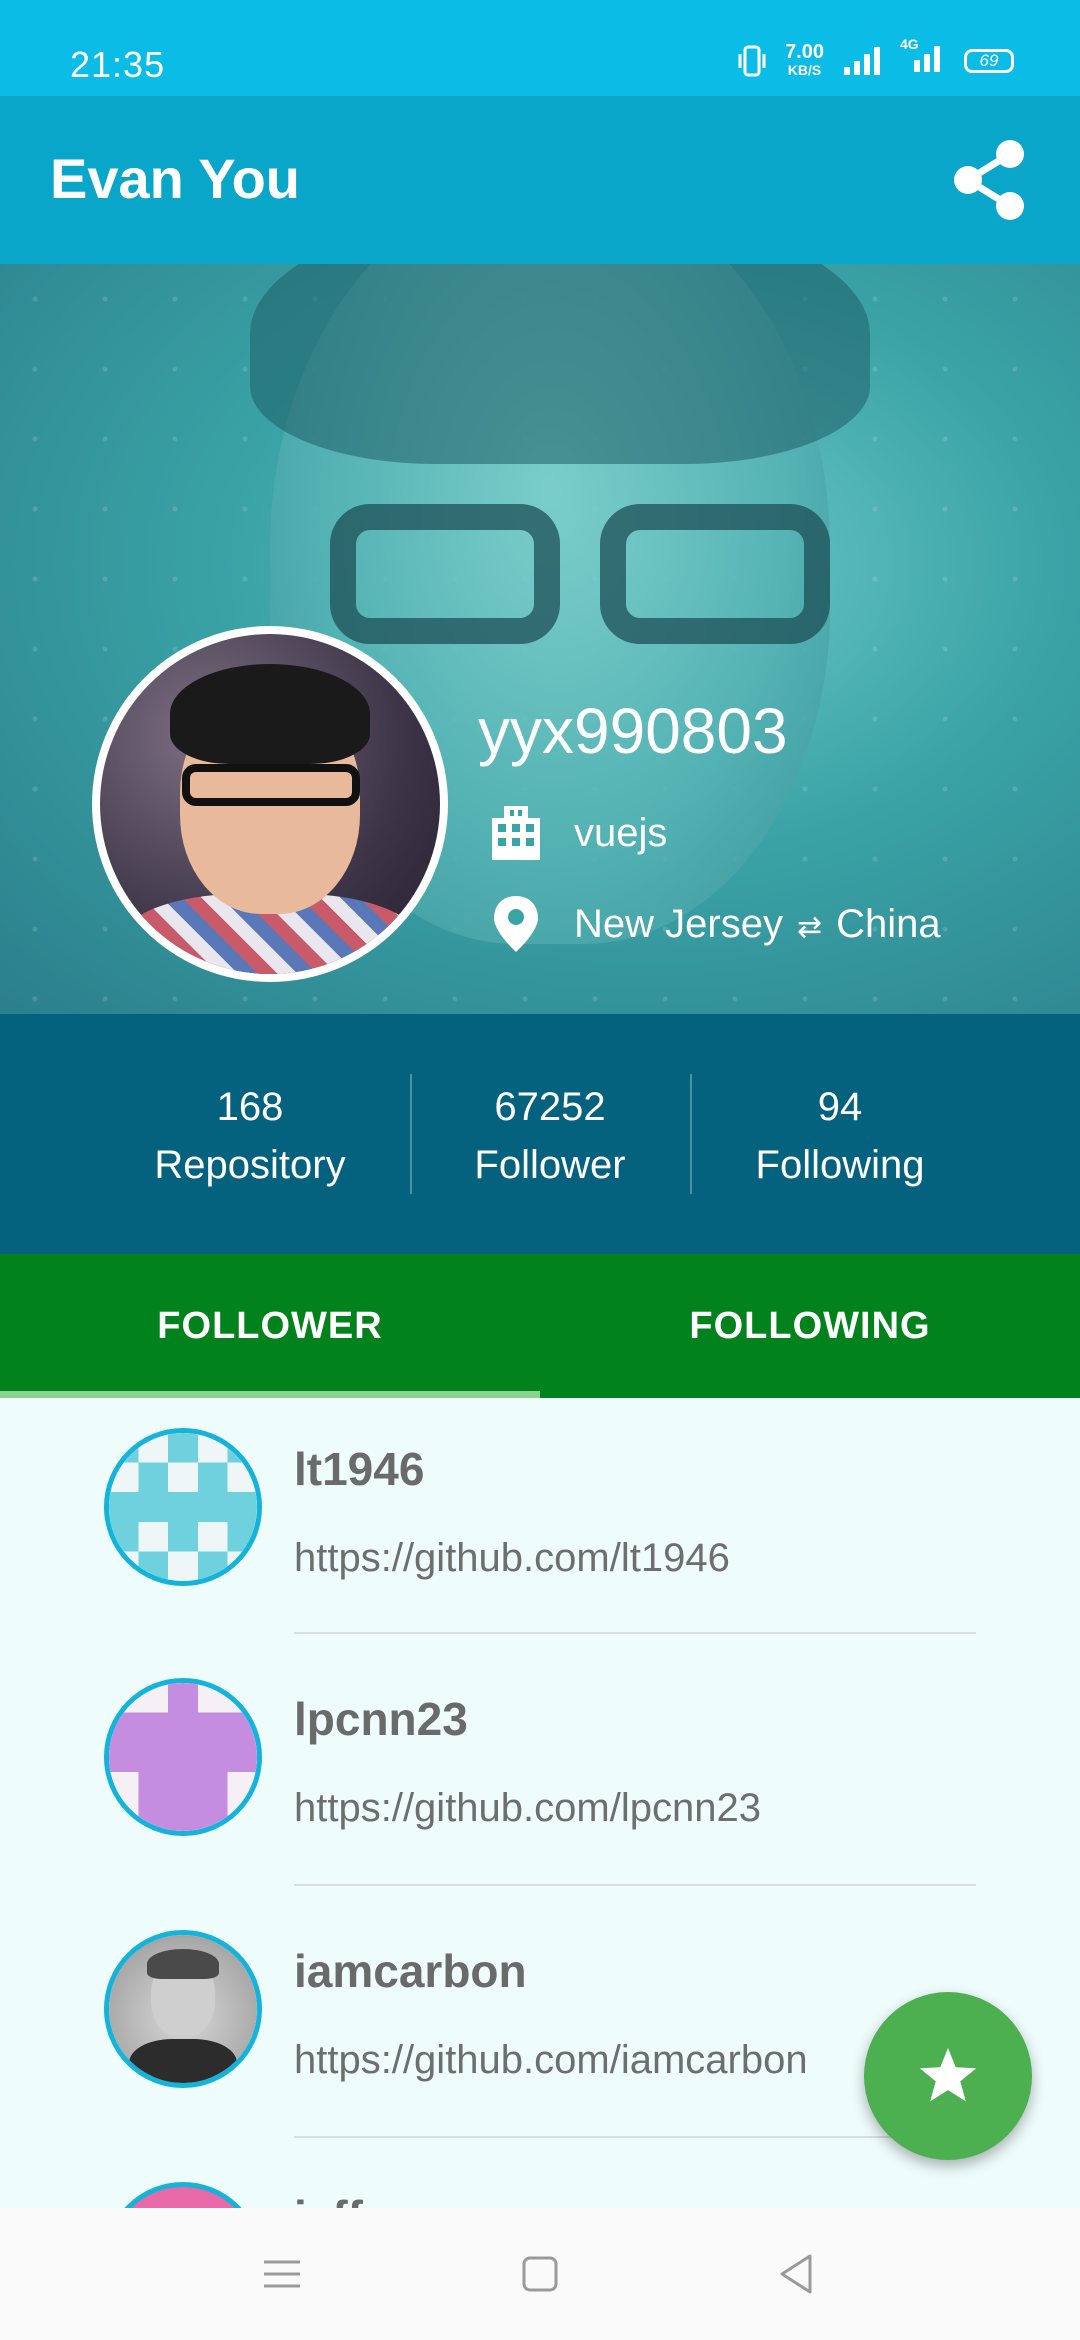 The image size is (1080, 2340). I want to click on star-fab-button, so click(948, 2076).